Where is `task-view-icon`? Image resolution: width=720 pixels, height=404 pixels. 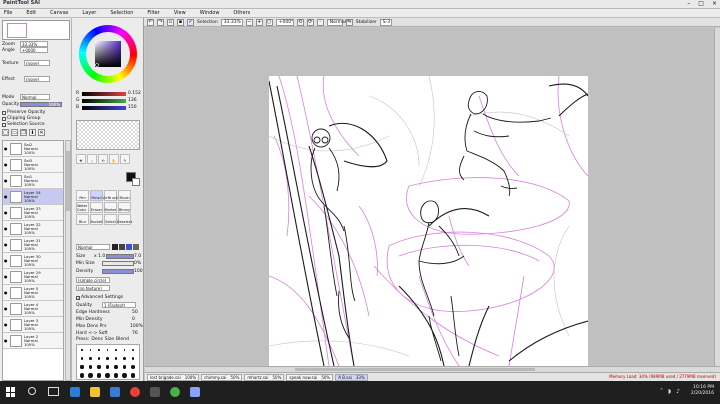
task-view-icon is located at coordinates (53, 391).